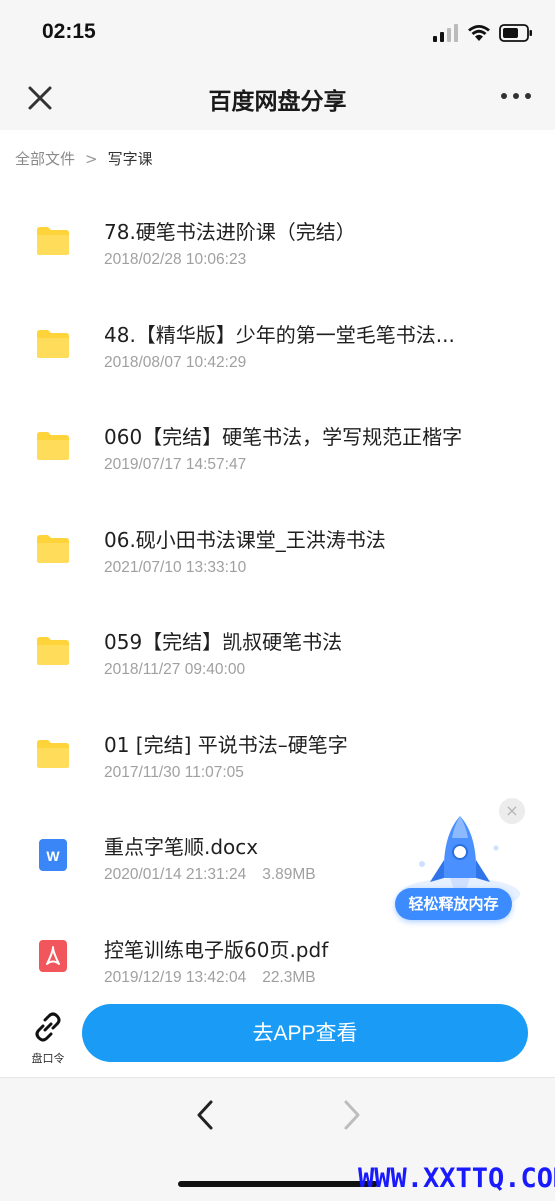 The image size is (555, 1201). I want to click on file-list-item: 48.【精华版】少年的第一堂毛笔书法... 2018/08/07 10:42:29, so click(277, 334).